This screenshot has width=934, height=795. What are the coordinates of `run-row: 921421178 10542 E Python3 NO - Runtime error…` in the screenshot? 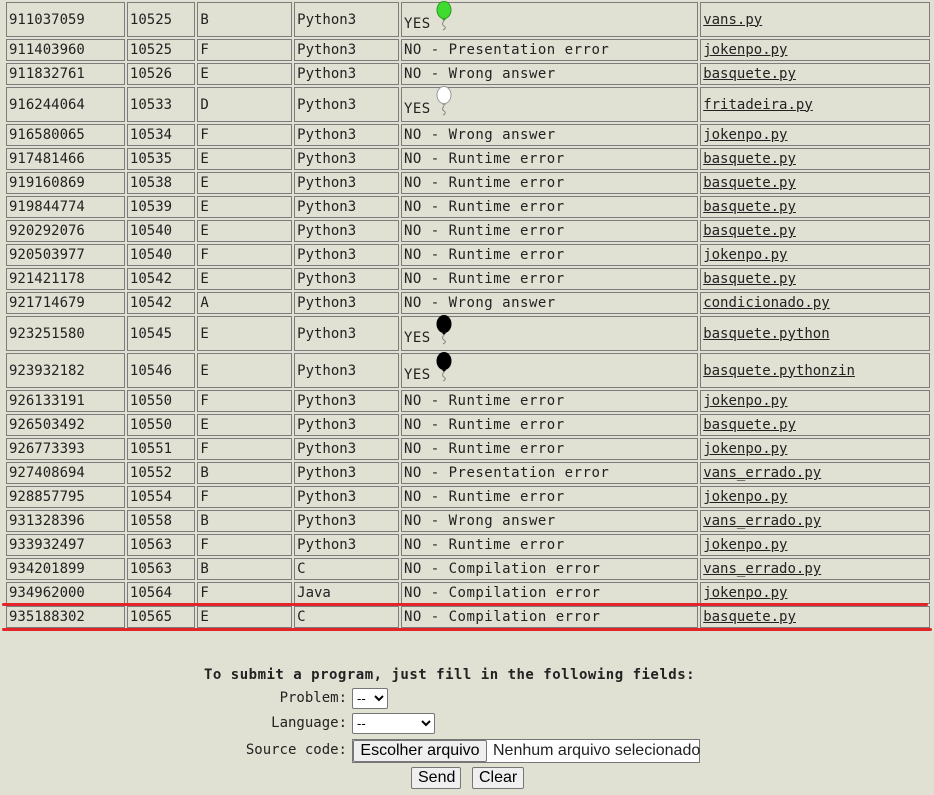 It's located at (468, 279).